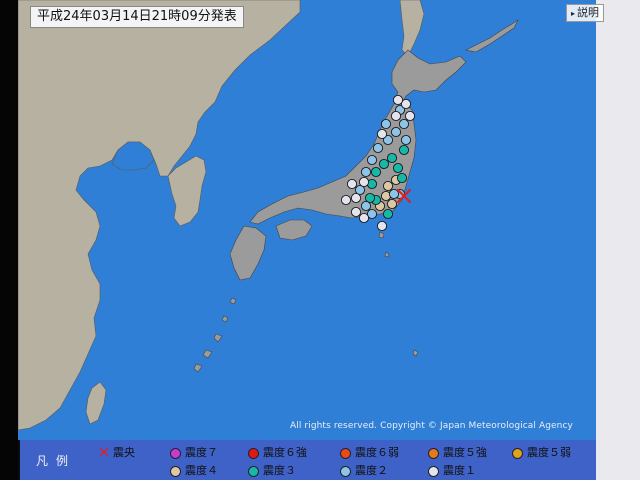 The image size is (640, 480). What do you see at coordinates (56, 461) in the screenshot?
I see `legend-title: 凡例` at bounding box center [56, 461].